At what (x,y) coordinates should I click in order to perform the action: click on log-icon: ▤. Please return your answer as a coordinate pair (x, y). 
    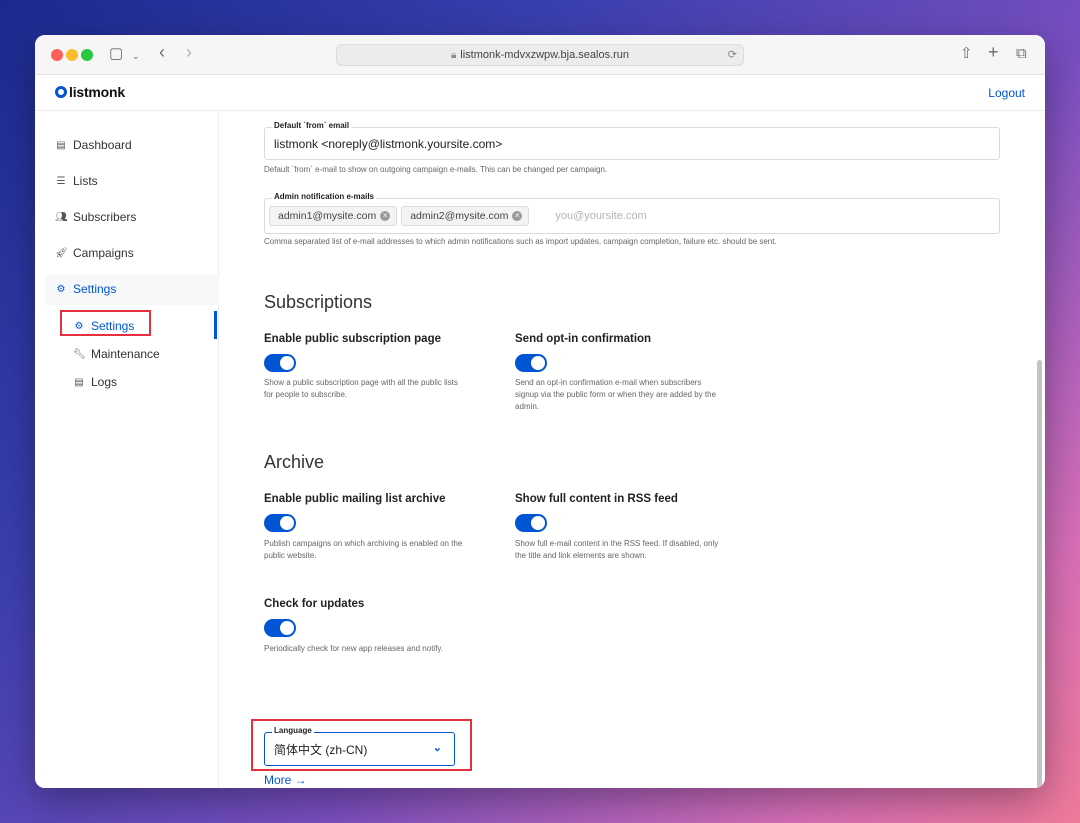
    Looking at the image, I should click on (79, 382).